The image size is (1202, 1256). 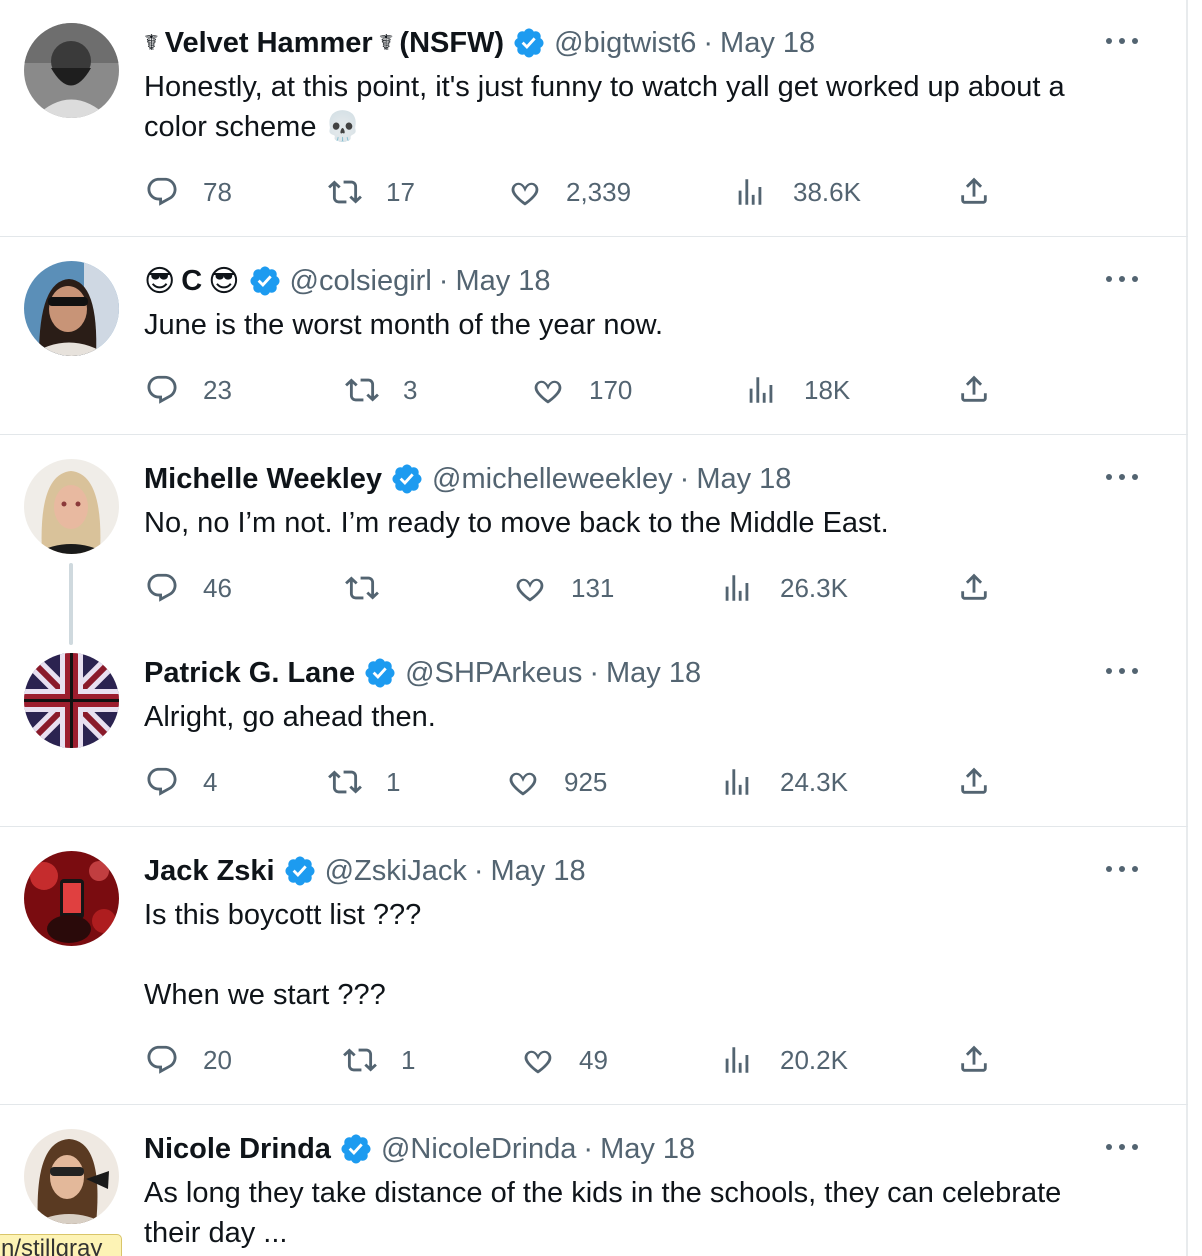 What do you see at coordinates (181, 782) in the screenshot?
I see `reply-button: 4` at bounding box center [181, 782].